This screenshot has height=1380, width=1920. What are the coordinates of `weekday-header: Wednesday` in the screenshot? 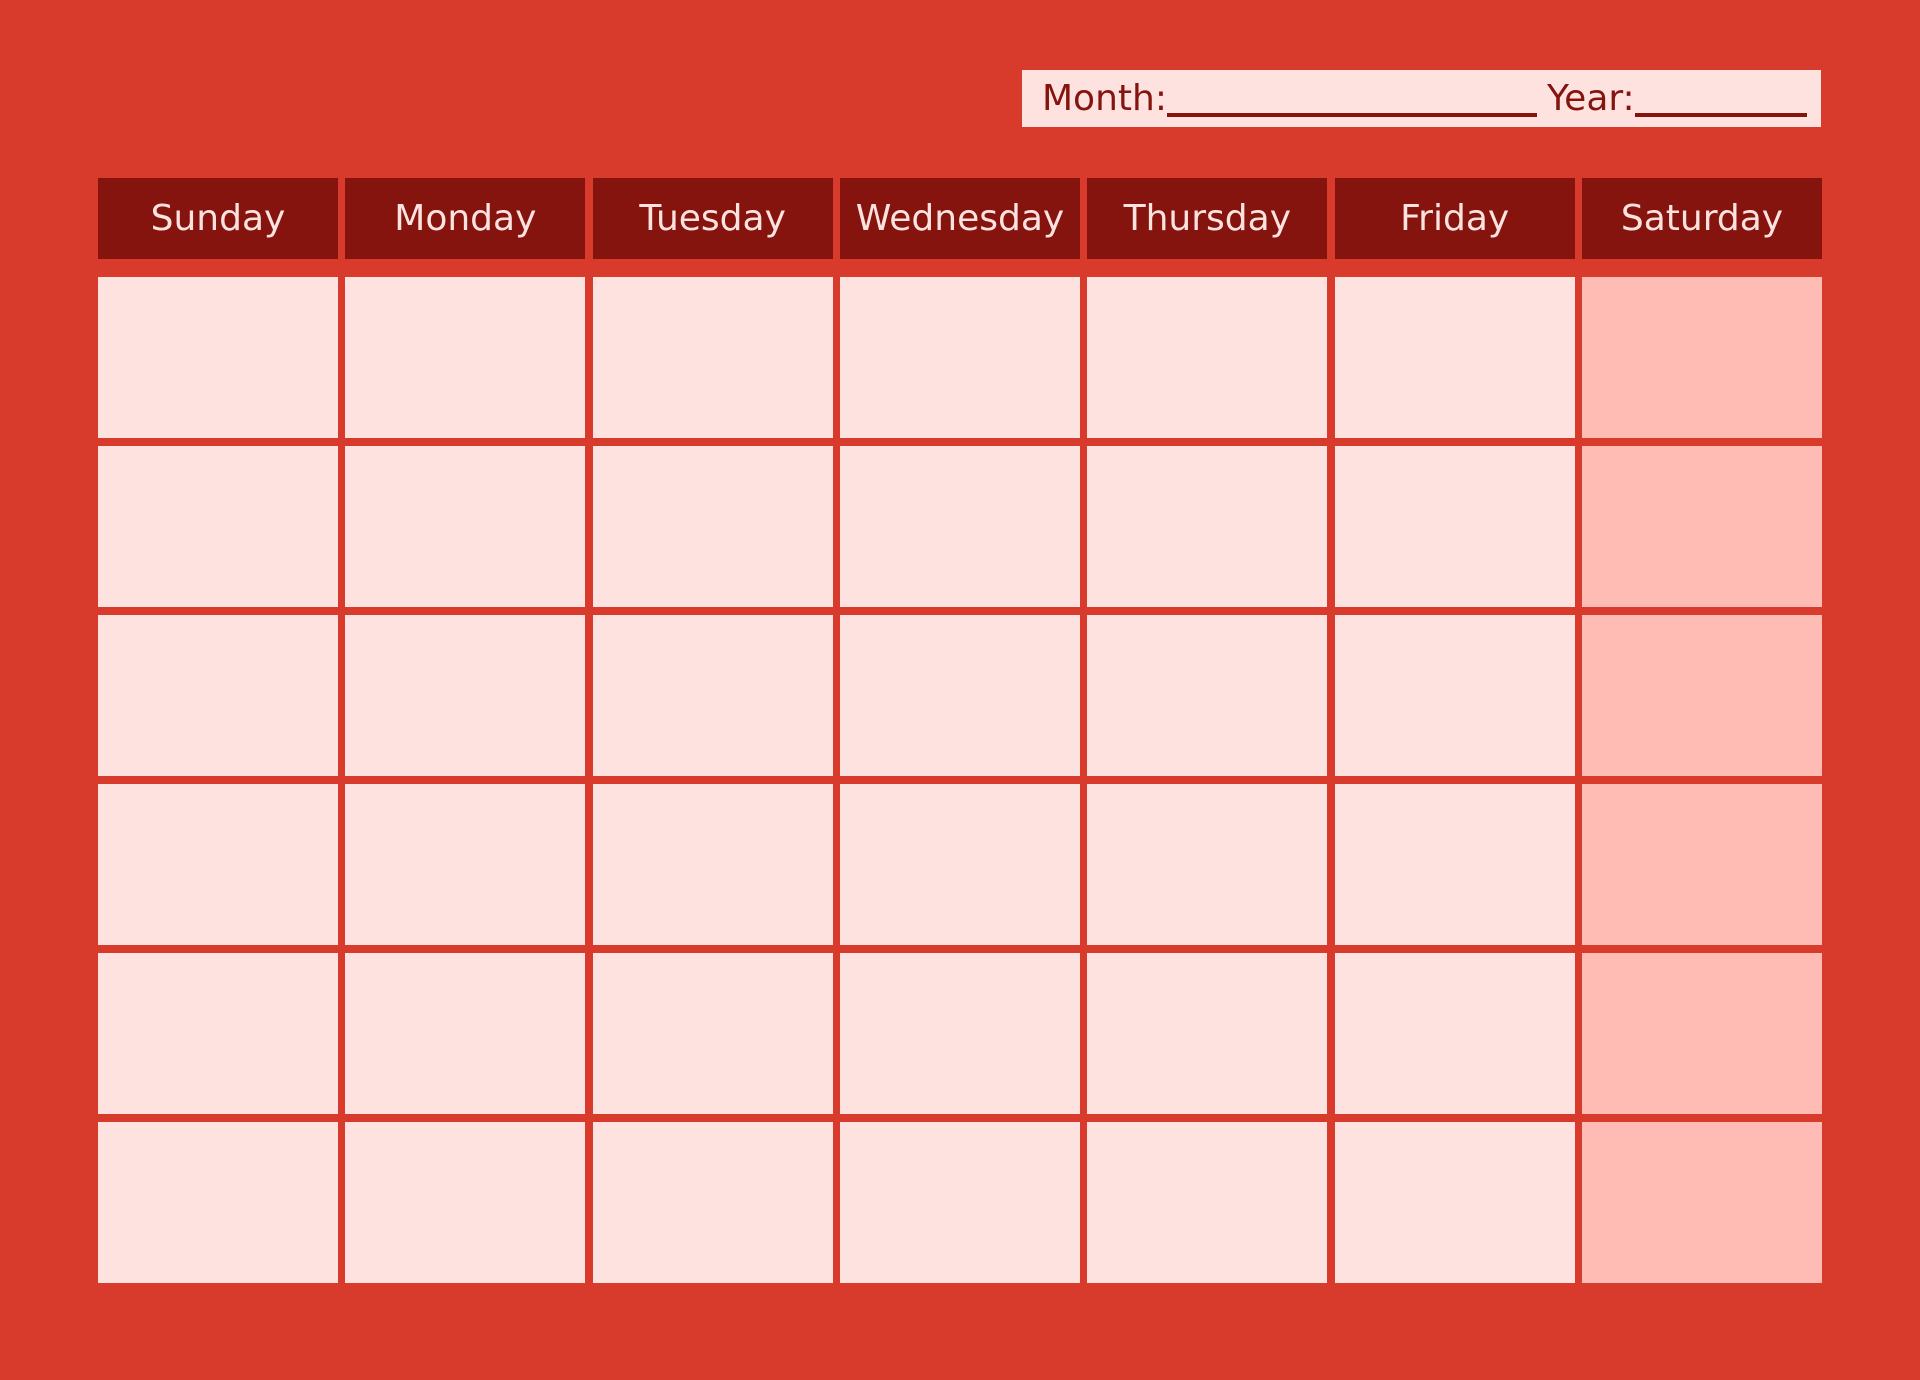 It's located at (959, 218).